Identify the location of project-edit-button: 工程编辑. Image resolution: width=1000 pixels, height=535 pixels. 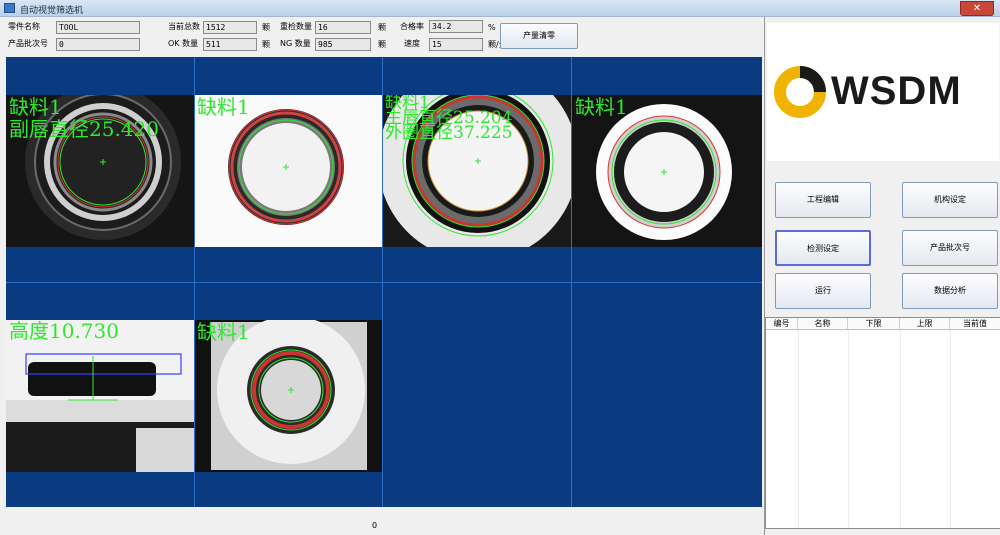
(823, 200).